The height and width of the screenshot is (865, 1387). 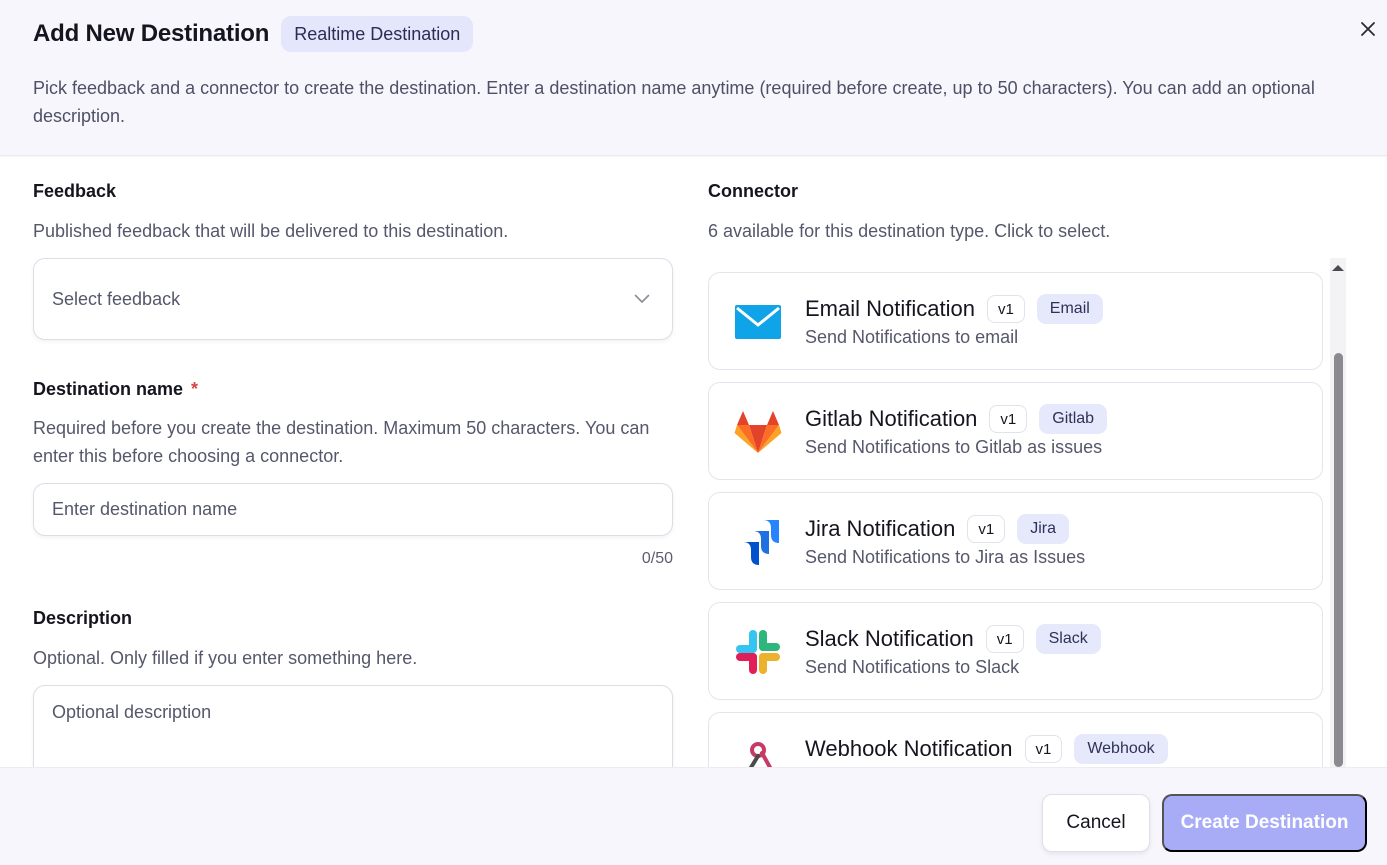 I want to click on connector-type-chip: Gitlab, so click(x=1073, y=419).